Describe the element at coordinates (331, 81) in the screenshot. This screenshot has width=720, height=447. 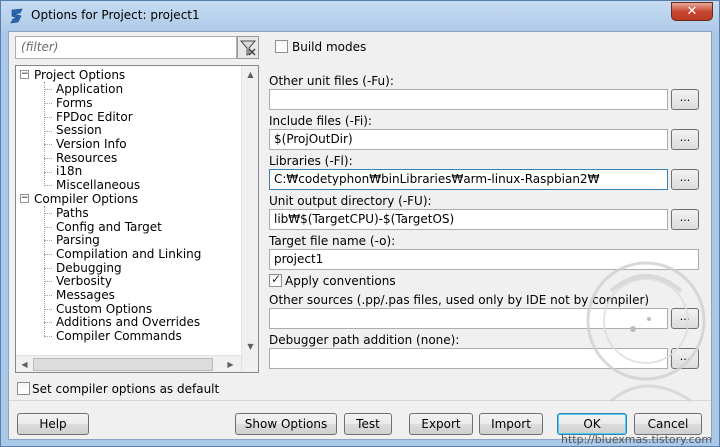
I see `other-unit-files-label: Other unit files (-Fu):` at that location.